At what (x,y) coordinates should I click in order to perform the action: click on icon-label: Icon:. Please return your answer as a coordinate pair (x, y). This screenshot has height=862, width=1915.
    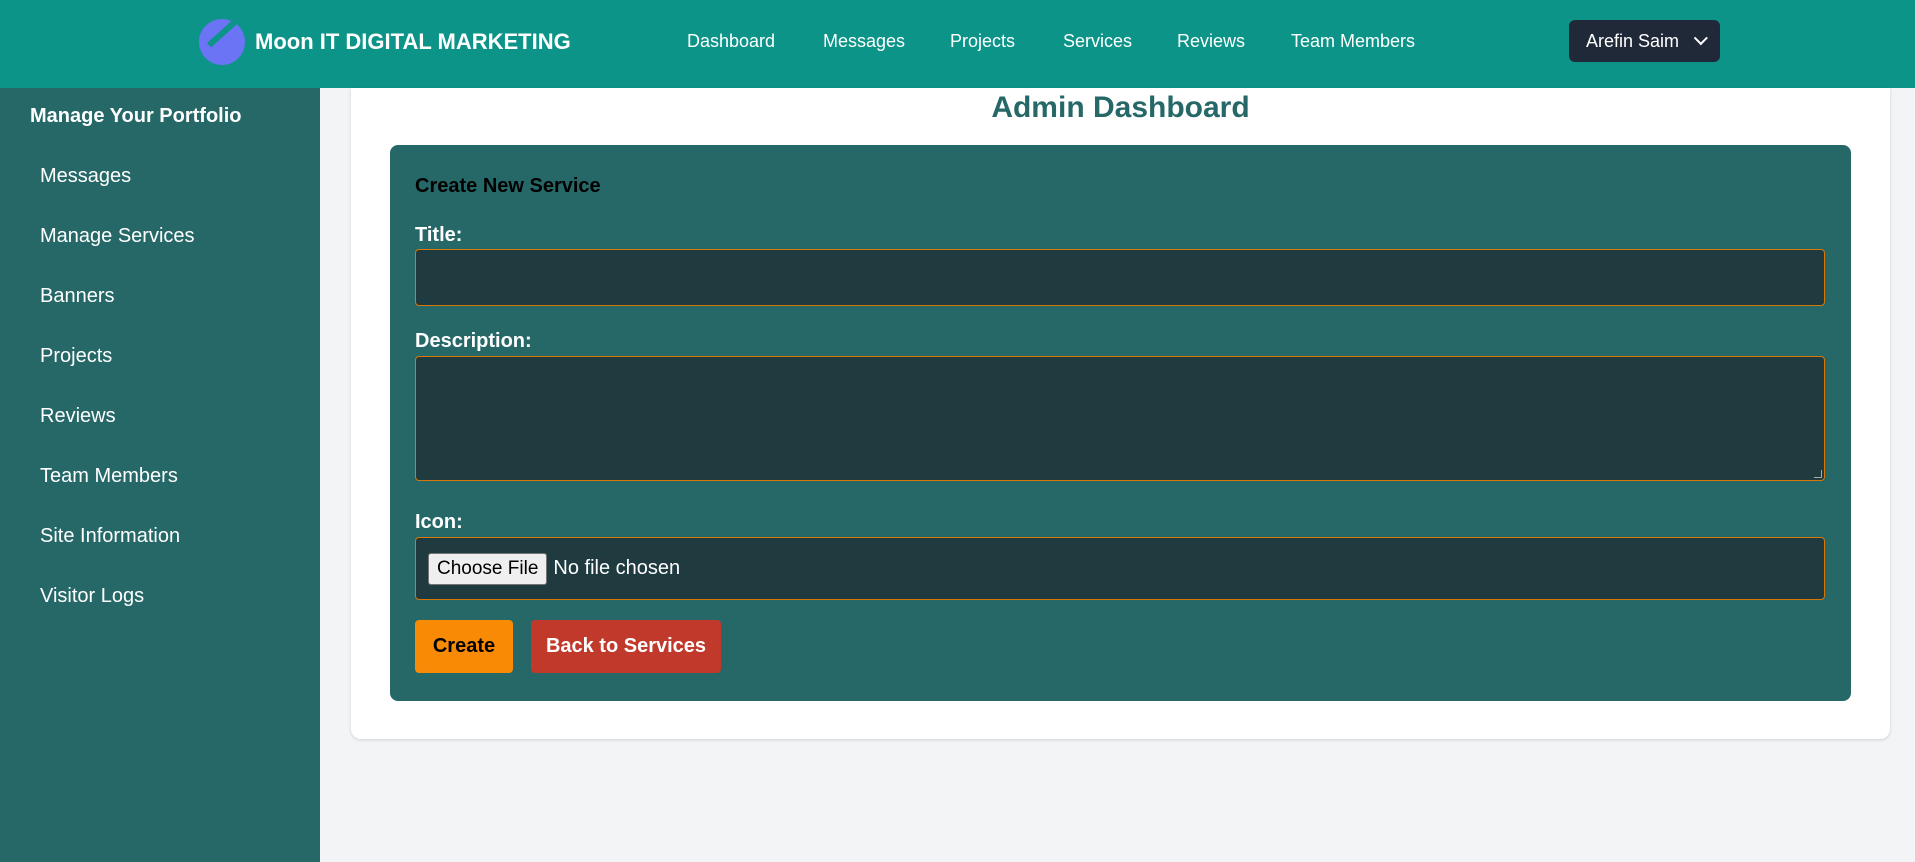
    Looking at the image, I should click on (439, 522).